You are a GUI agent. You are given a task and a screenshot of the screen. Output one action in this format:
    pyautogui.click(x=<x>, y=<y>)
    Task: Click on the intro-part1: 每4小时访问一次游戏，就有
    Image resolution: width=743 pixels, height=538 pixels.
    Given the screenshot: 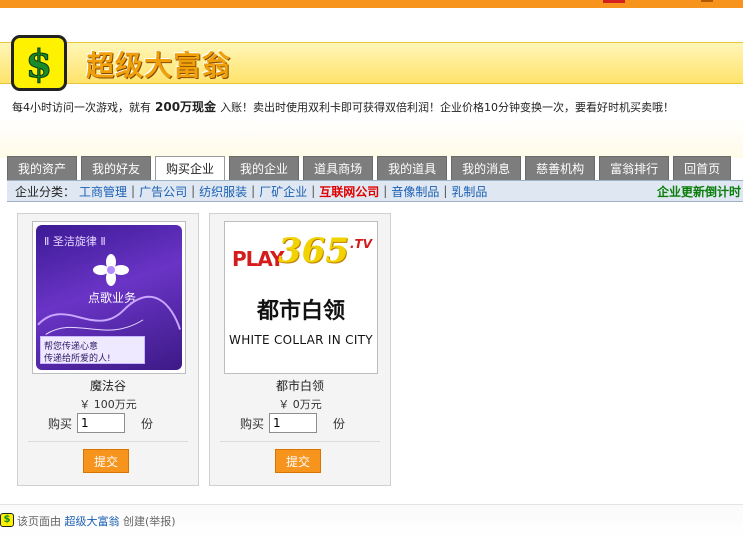 What is the action you would take?
    pyautogui.click(x=81, y=107)
    